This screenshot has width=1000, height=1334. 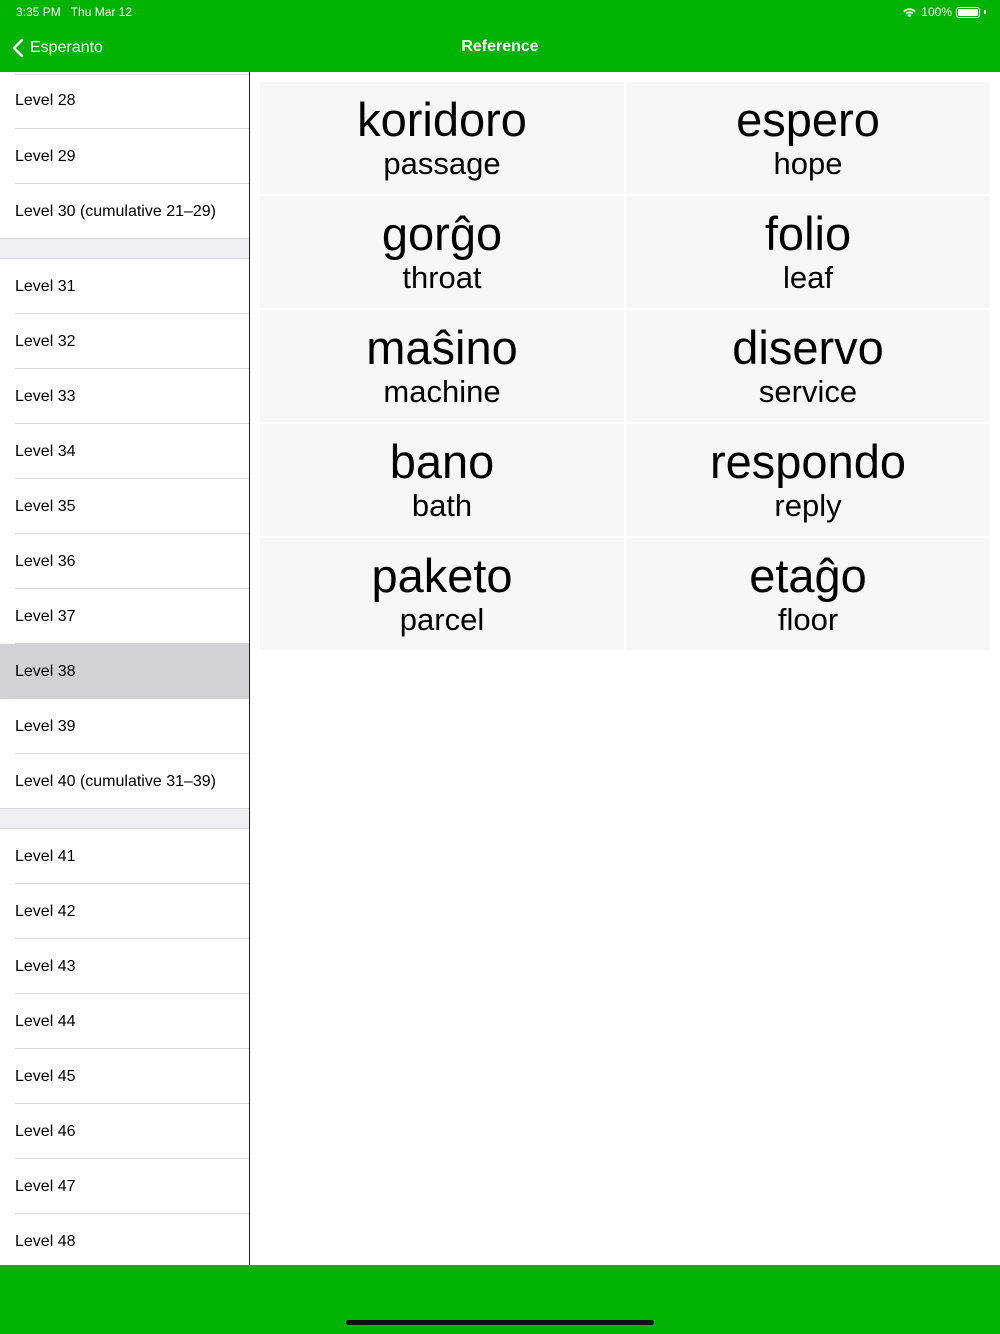 I want to click on level-row: Level 40 (cumulative 31–39), so click(x=124, y=781).